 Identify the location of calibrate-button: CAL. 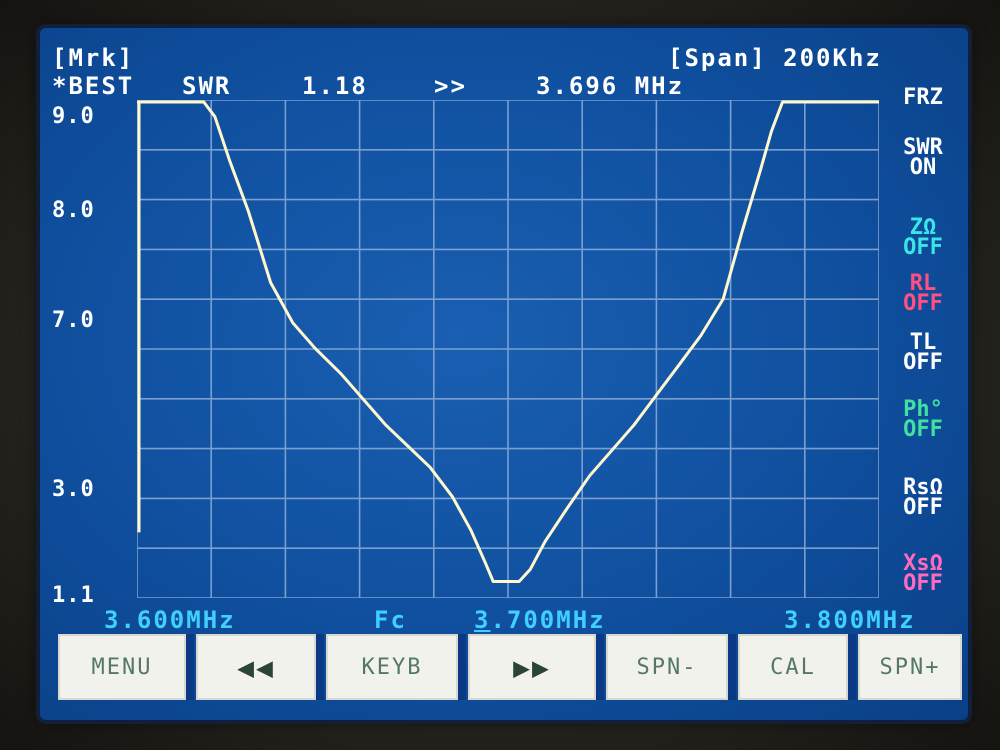
(793, 667).